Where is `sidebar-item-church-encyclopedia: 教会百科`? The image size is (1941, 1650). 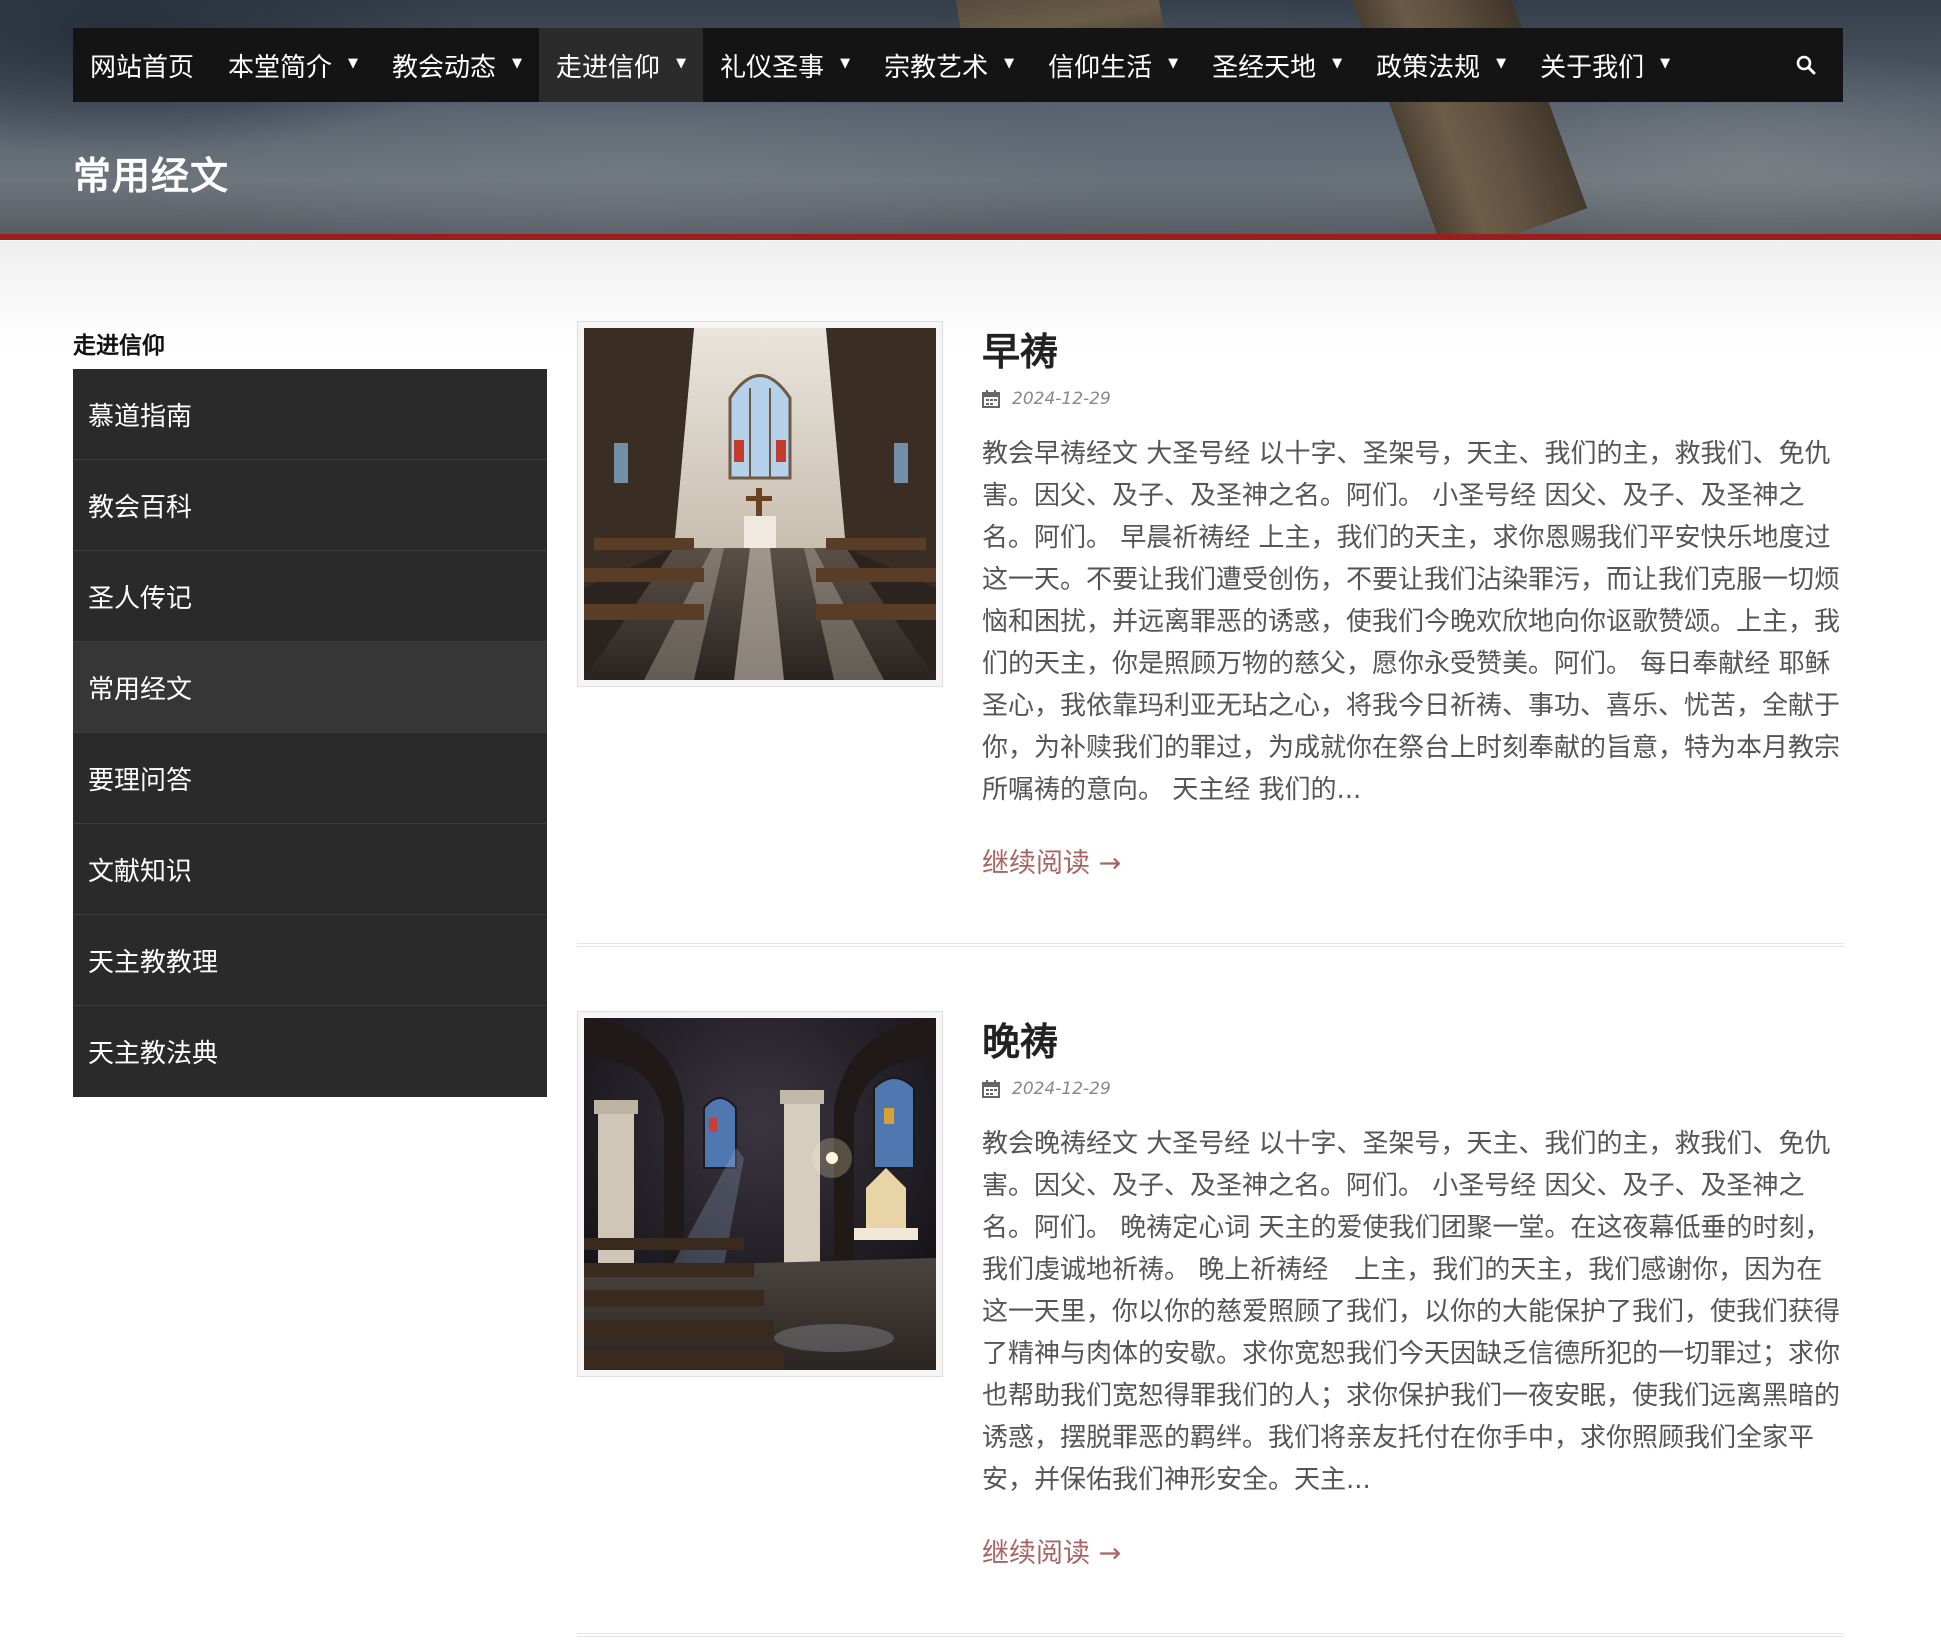
sidebar-item-church-encyclopedia: 教会百科 is located at coordinates (310, 505).